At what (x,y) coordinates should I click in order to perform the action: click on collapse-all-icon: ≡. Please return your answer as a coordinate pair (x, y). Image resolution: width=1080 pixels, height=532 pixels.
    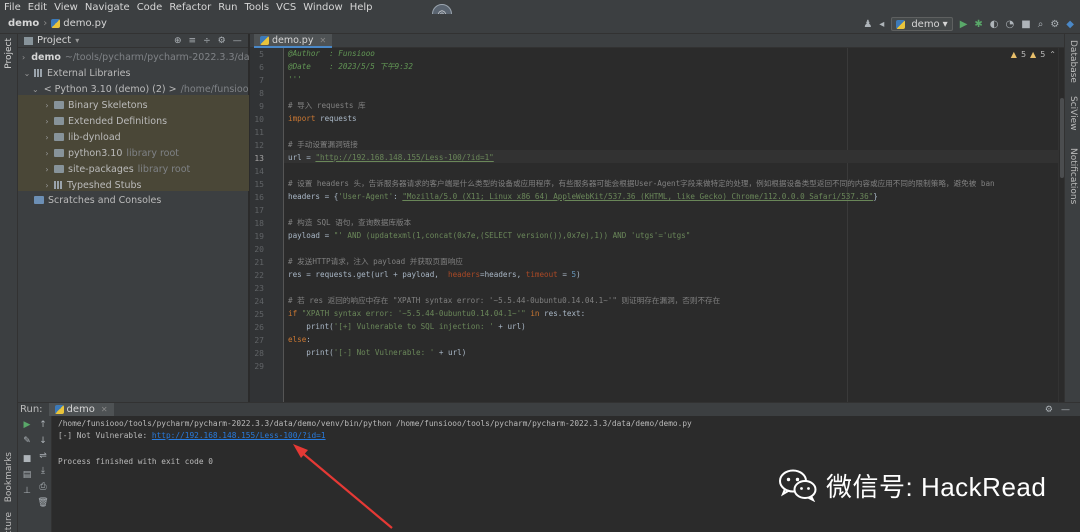
    Looking at the image, I should click on (193, 41).